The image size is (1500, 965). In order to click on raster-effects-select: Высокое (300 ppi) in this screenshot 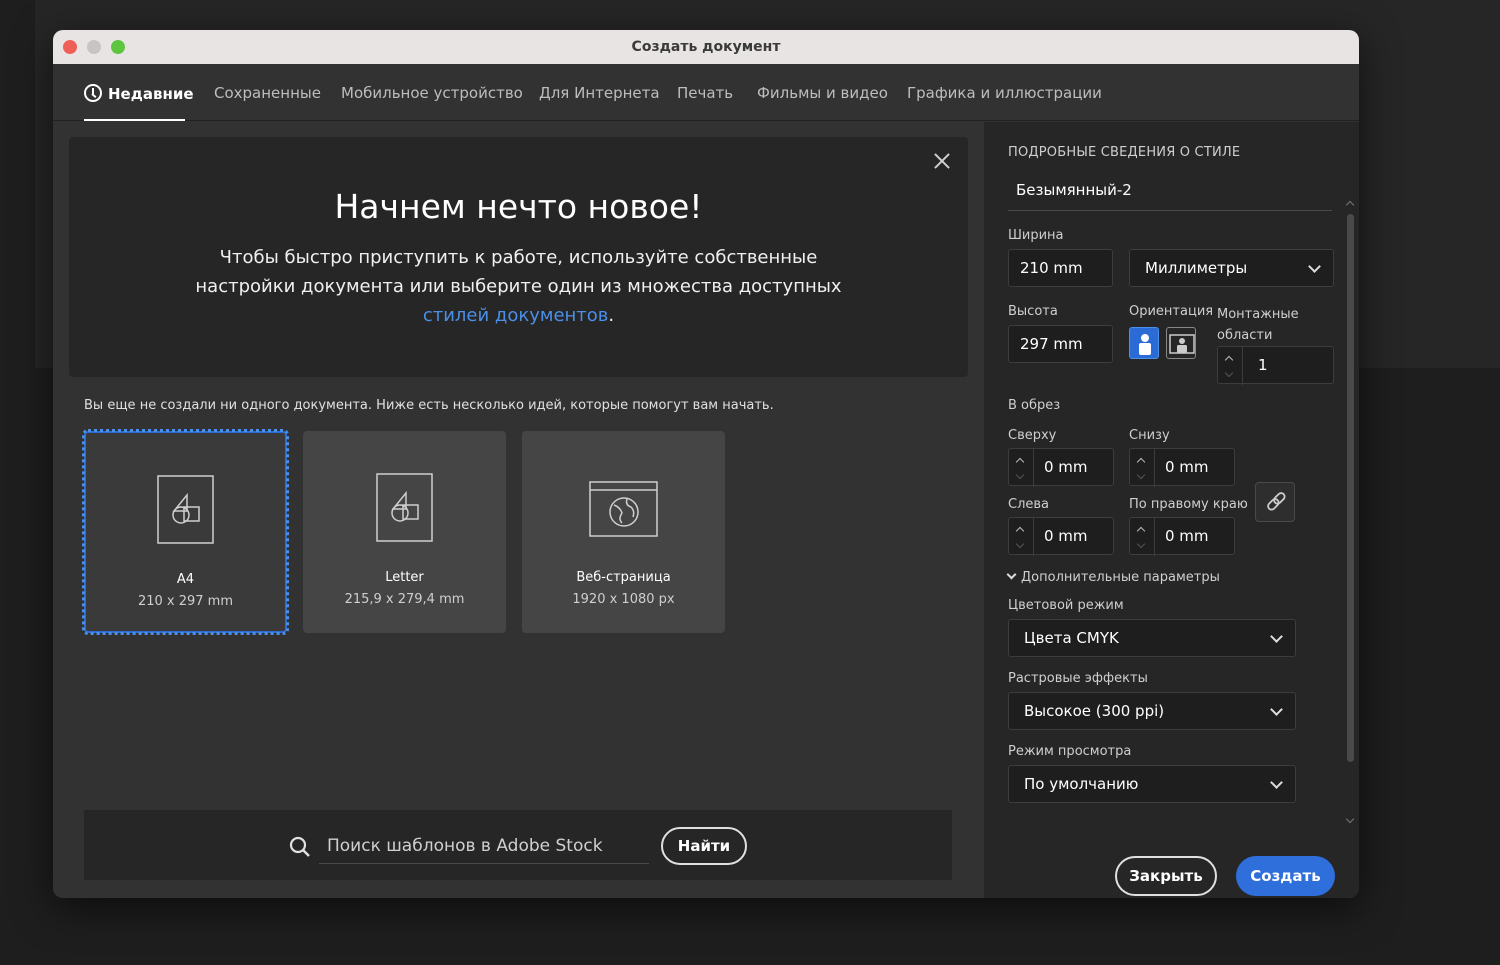, I will do `click(1152, 711)`.